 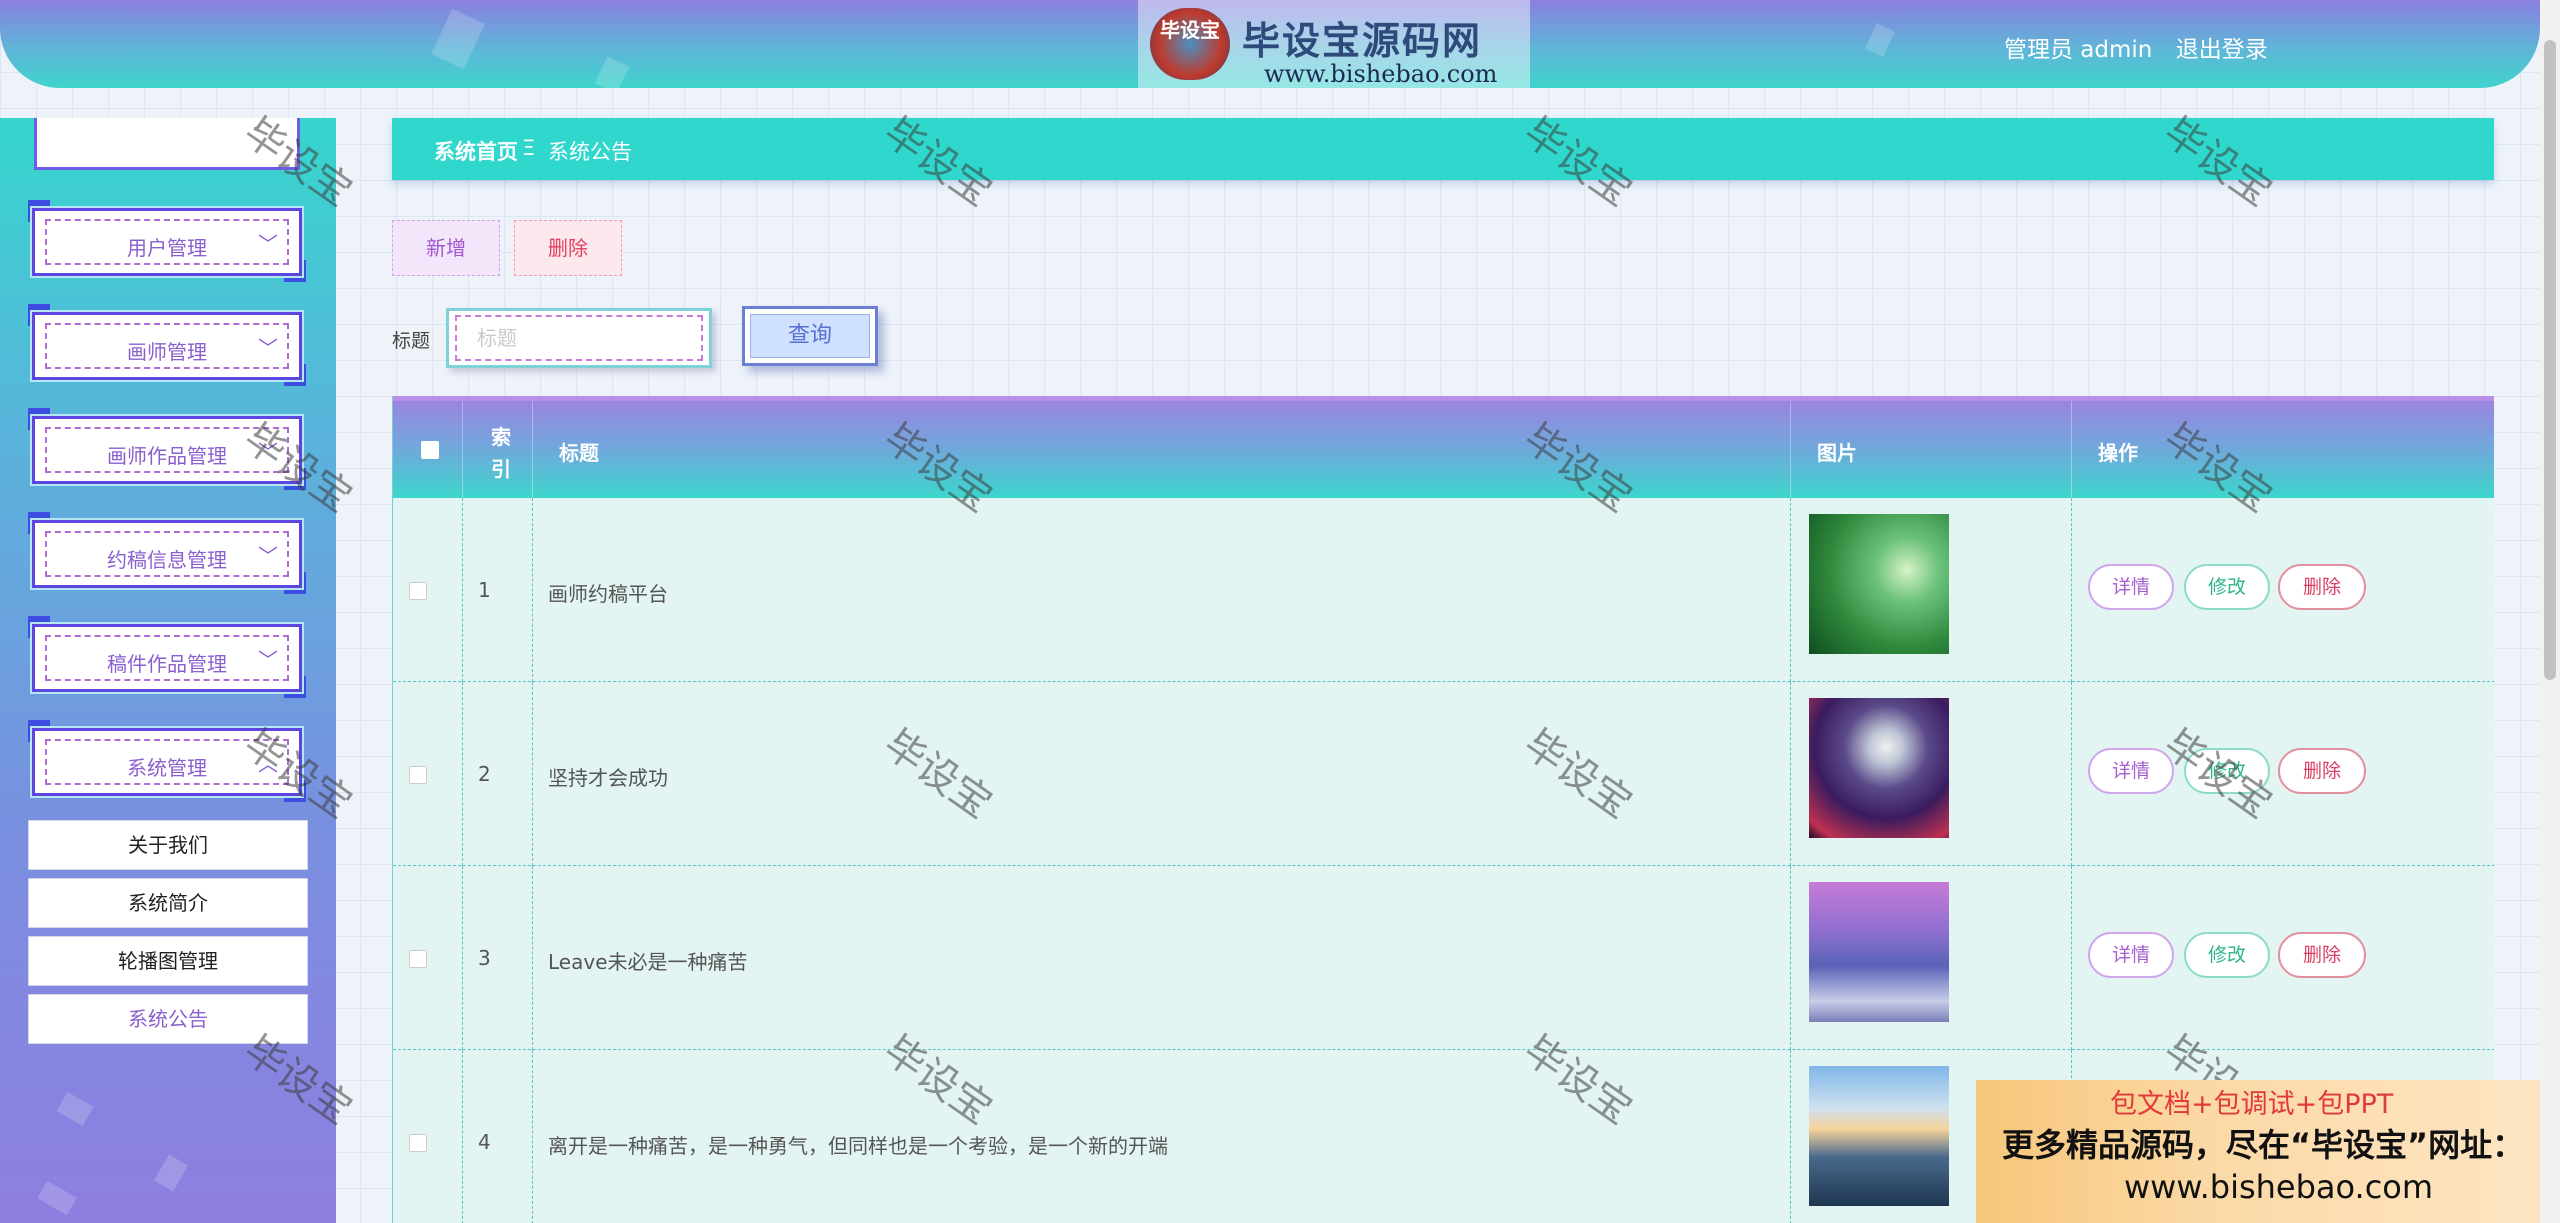 I want to click on row-title: 画师约稿平台, so click(x=608, y=594).